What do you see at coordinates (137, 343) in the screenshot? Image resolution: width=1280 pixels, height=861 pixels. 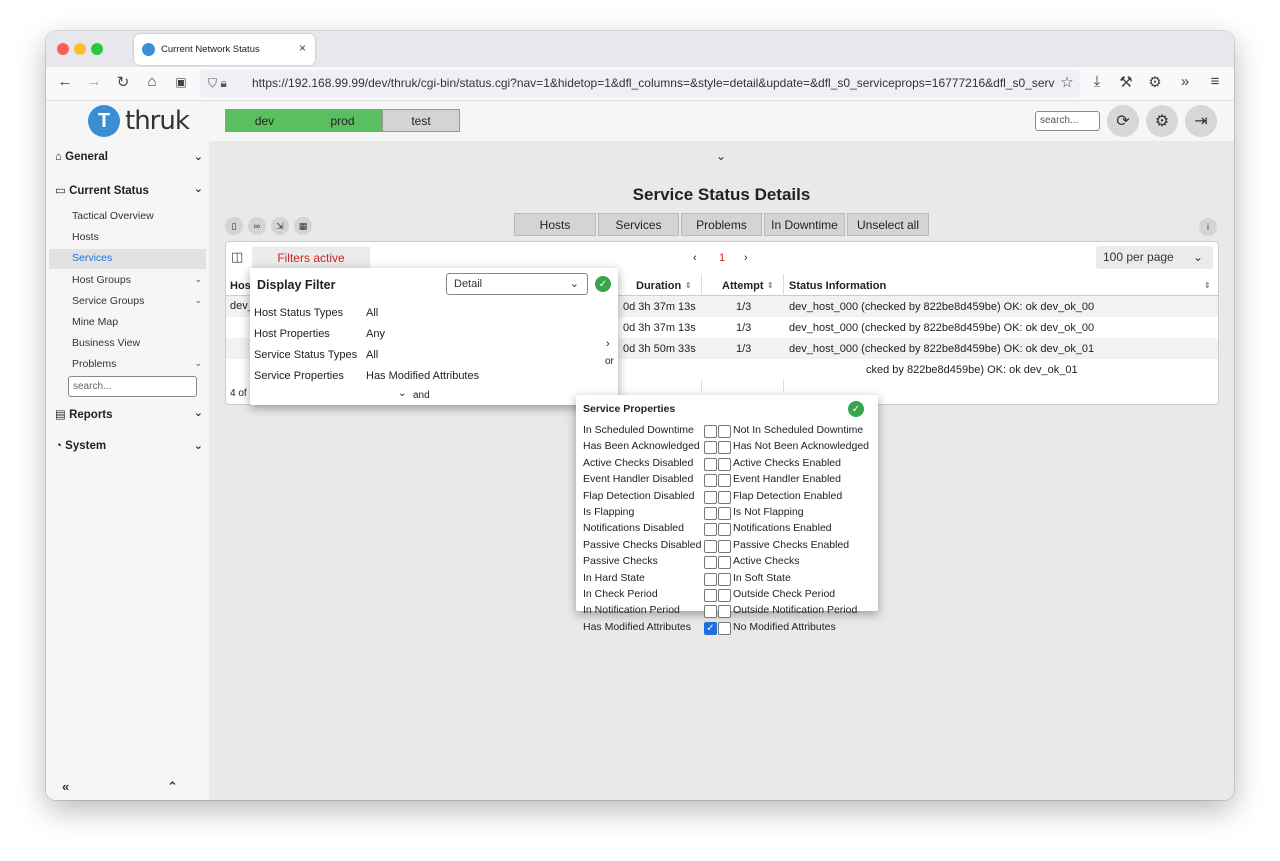 I see `sidebar-item-business-view: Business View` at bounding box center [137, 343].